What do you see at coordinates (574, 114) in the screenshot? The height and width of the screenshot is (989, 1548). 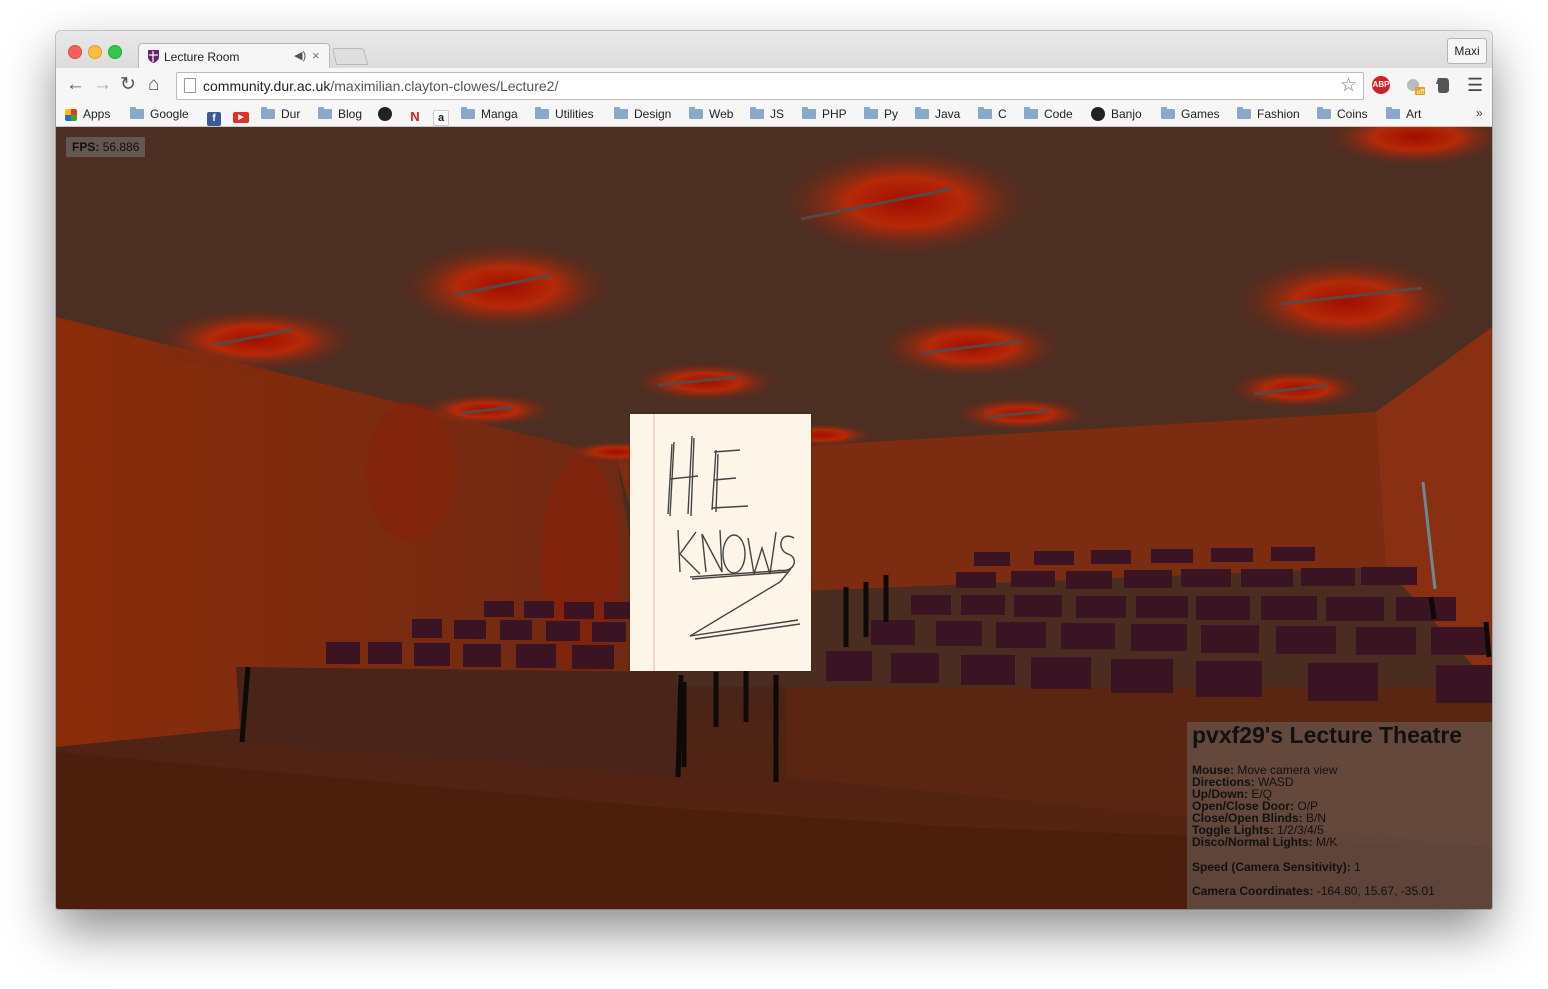 I see `bookmark-label: Utilities` at bounding box center [574, 114].